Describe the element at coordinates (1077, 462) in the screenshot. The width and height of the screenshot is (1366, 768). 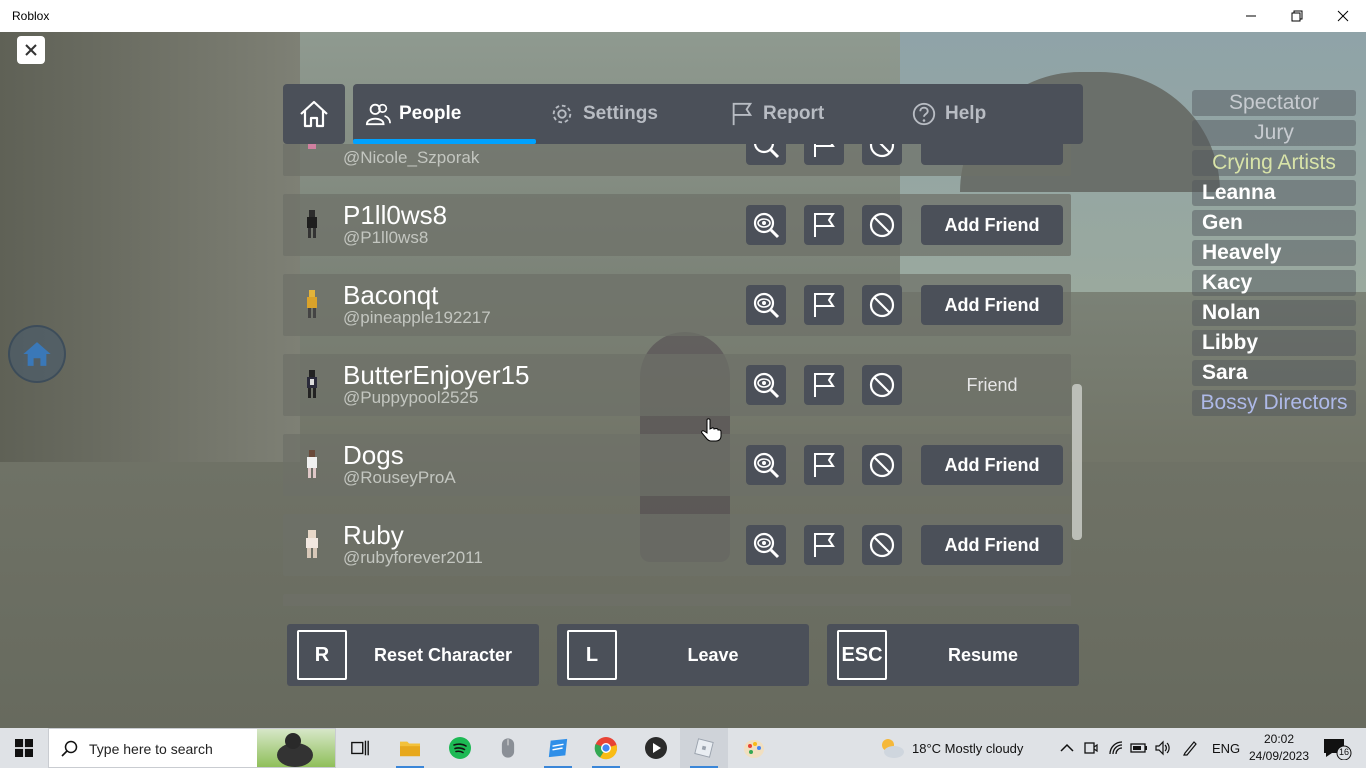
I see `list-scrollbar` at that location.